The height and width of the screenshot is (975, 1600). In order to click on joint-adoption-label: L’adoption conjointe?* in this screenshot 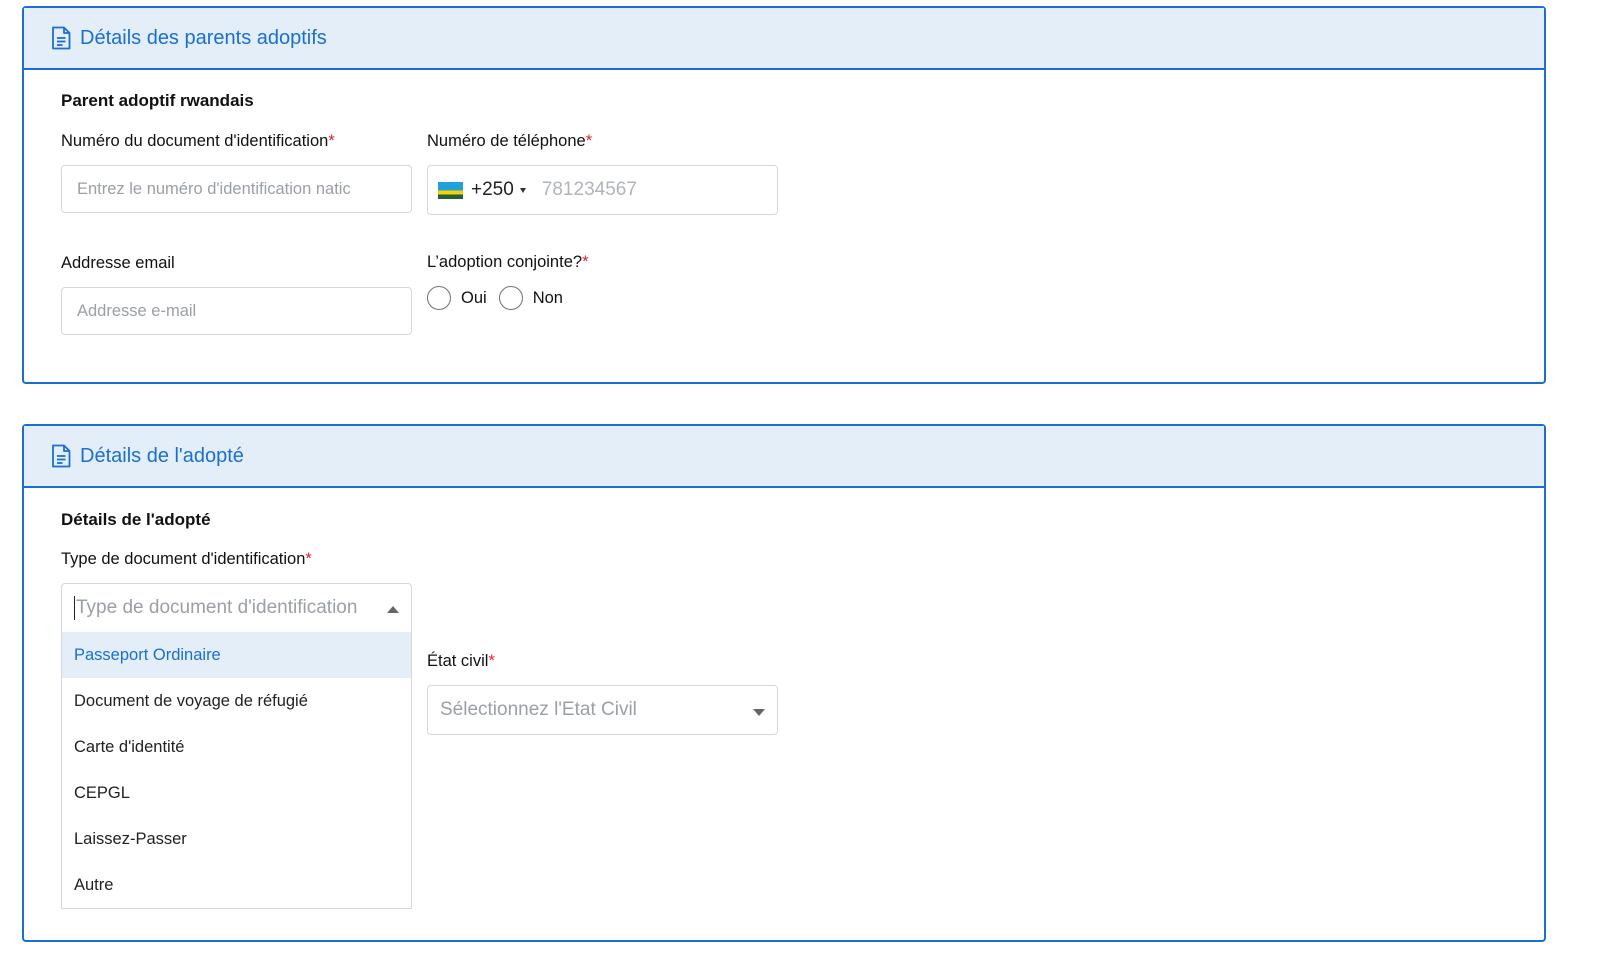, I will do `click(508, 262)`.